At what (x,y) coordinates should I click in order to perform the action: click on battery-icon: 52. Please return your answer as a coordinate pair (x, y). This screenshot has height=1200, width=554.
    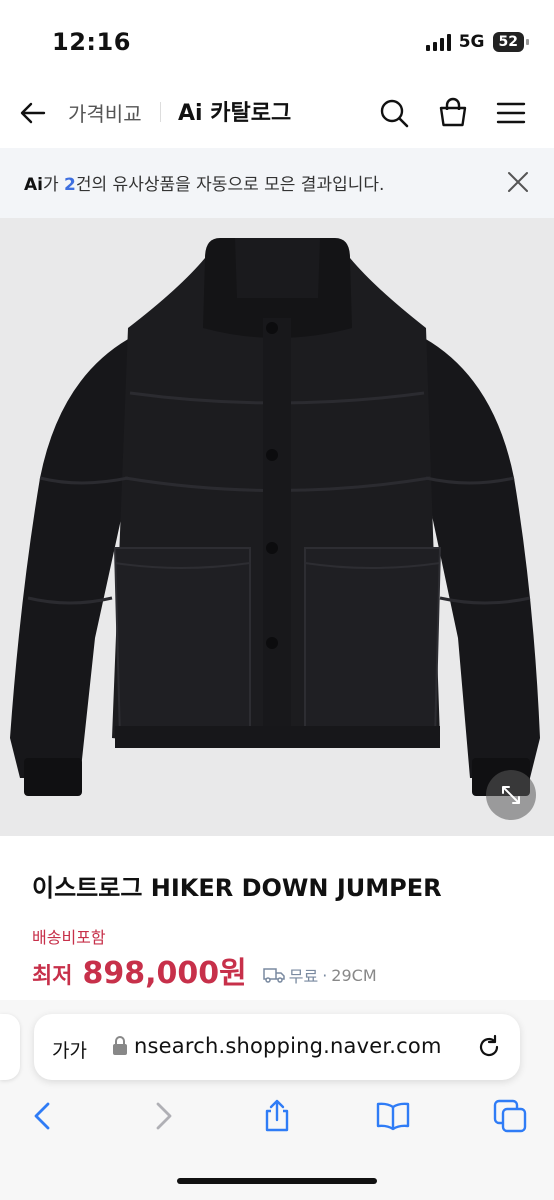
    Looking at the image, I should click on (511, 42).